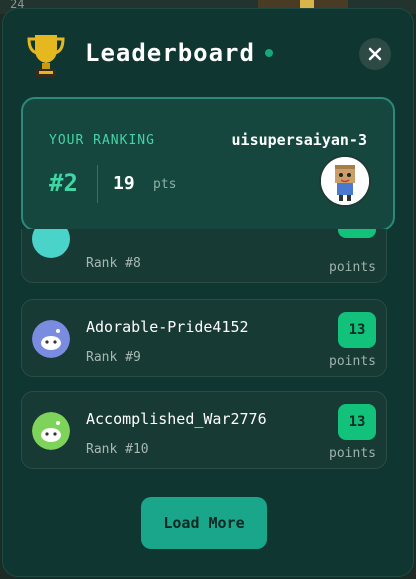 This screenshot has width=416, height=579. I want to click on list-item: Accomplished_War2776 Rank #10 13 points, so click(204, 430).